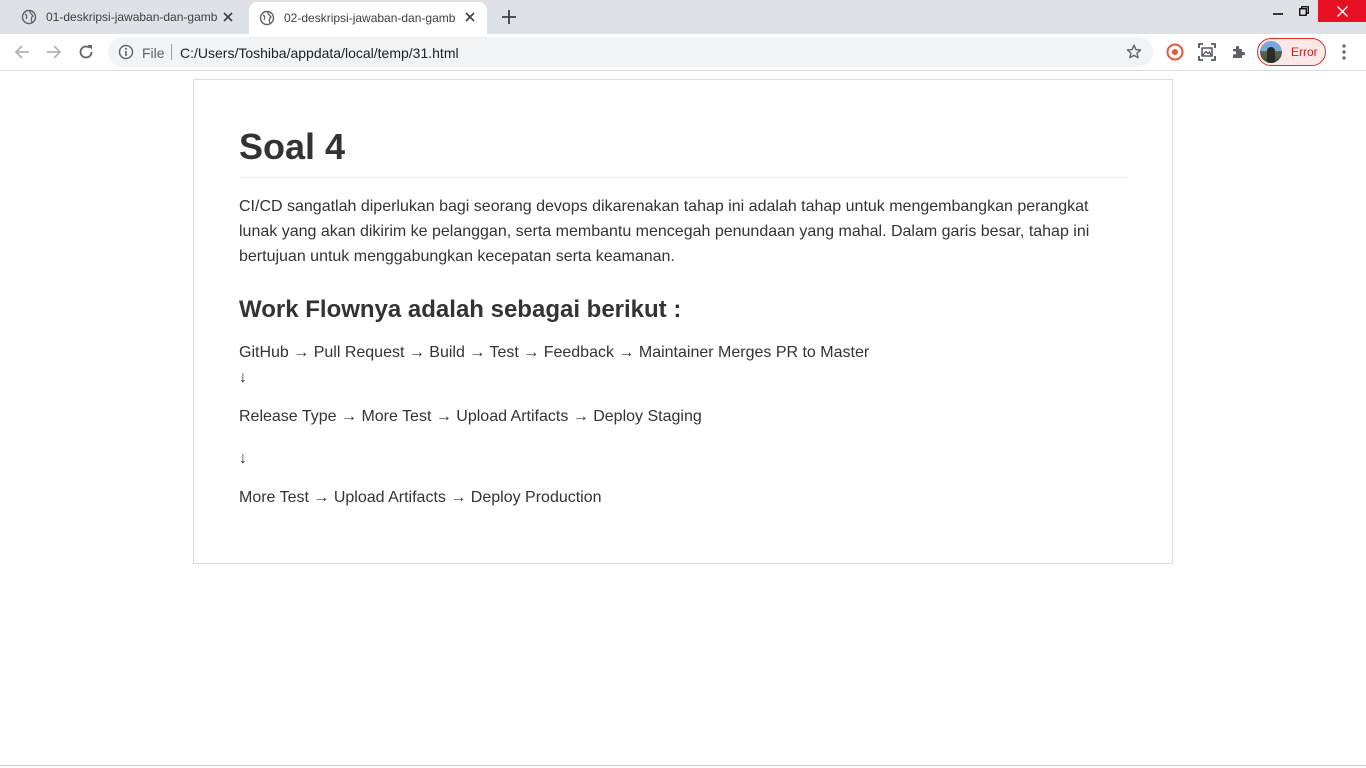 Image resolution: width=1366 pixels, height=768 pixels. Describe the element at coordinates (1134, 52) in the screenshot. I see `star-icon` at that location.